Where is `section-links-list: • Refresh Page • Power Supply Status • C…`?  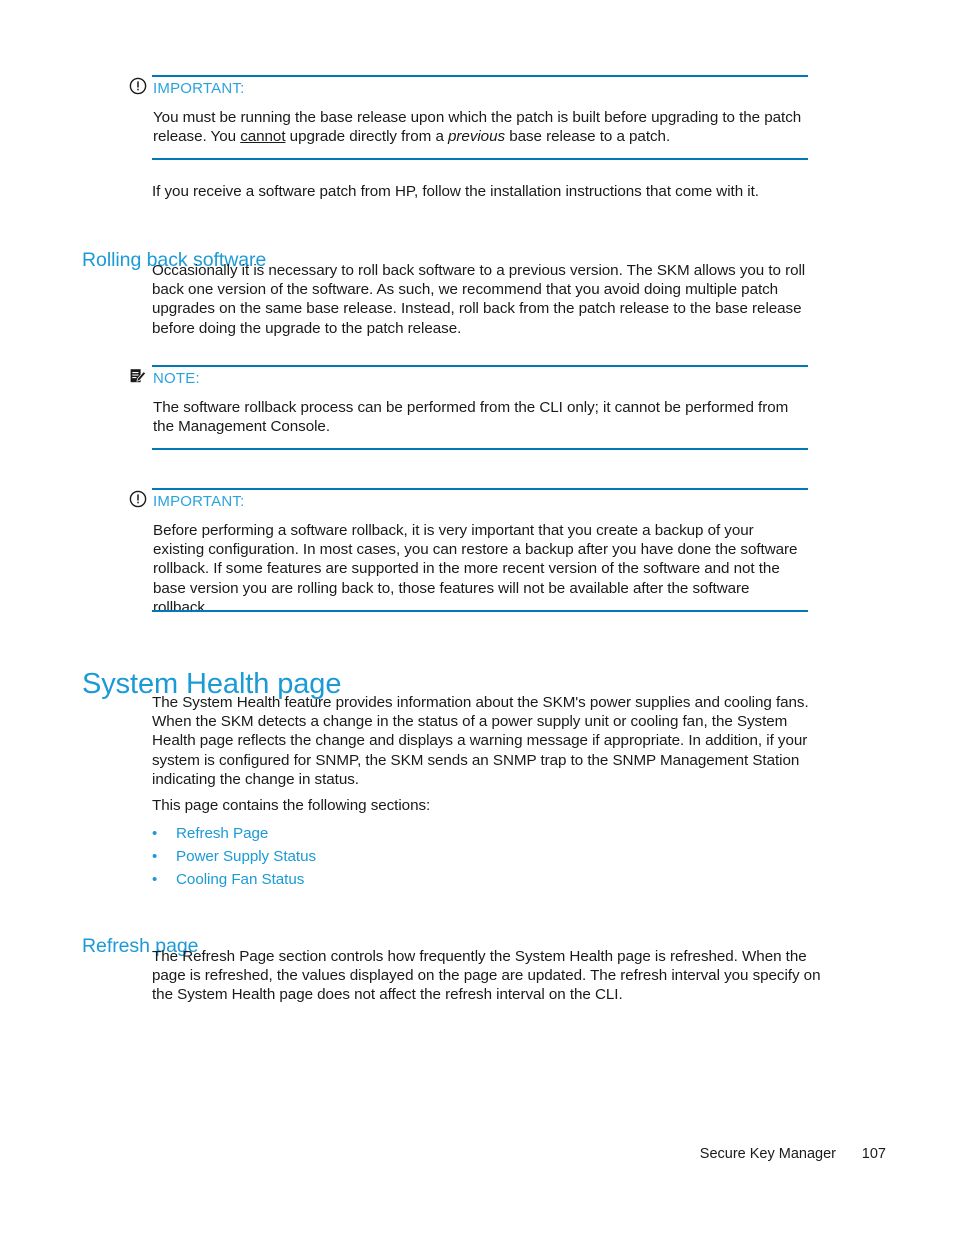
section-links-list: • Refresh Page • Power Supply Status • C… is located at coordinates (402, 857).